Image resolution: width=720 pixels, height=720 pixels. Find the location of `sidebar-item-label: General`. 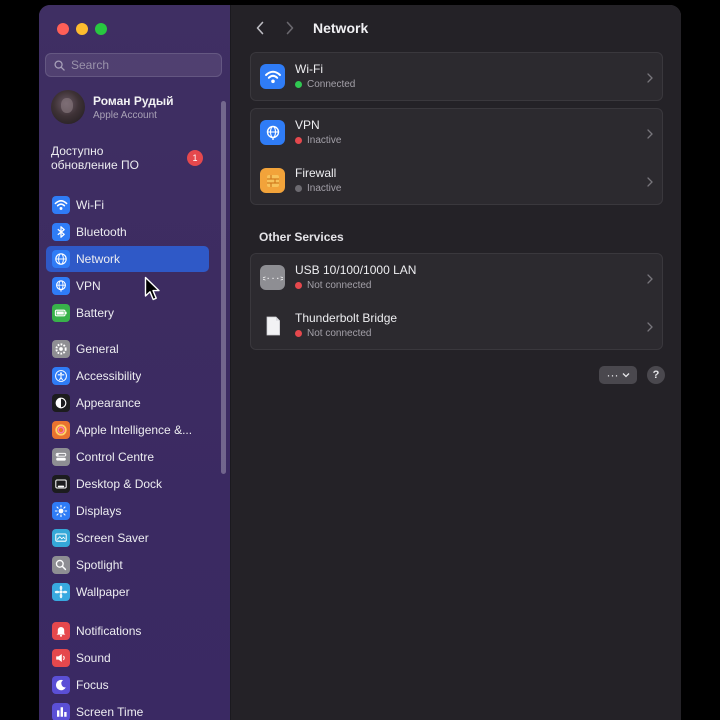

sidebar-item-label: General is located at coordinates (97, 349).